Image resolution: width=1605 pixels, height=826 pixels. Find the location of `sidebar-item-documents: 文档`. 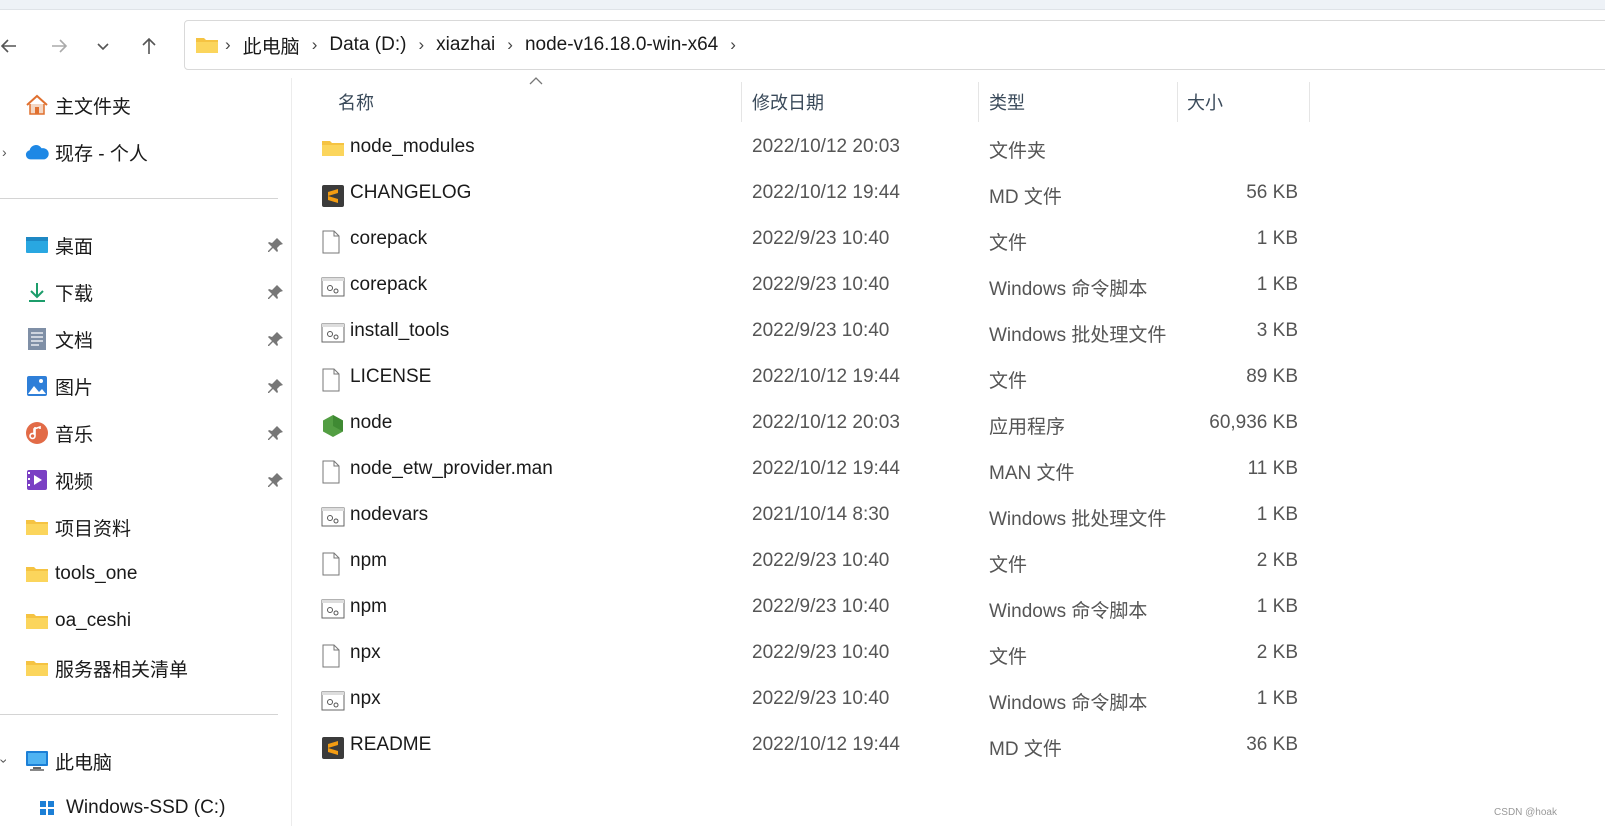

sidebar-item-documents: 文档 is located at coordinates (145, 339).